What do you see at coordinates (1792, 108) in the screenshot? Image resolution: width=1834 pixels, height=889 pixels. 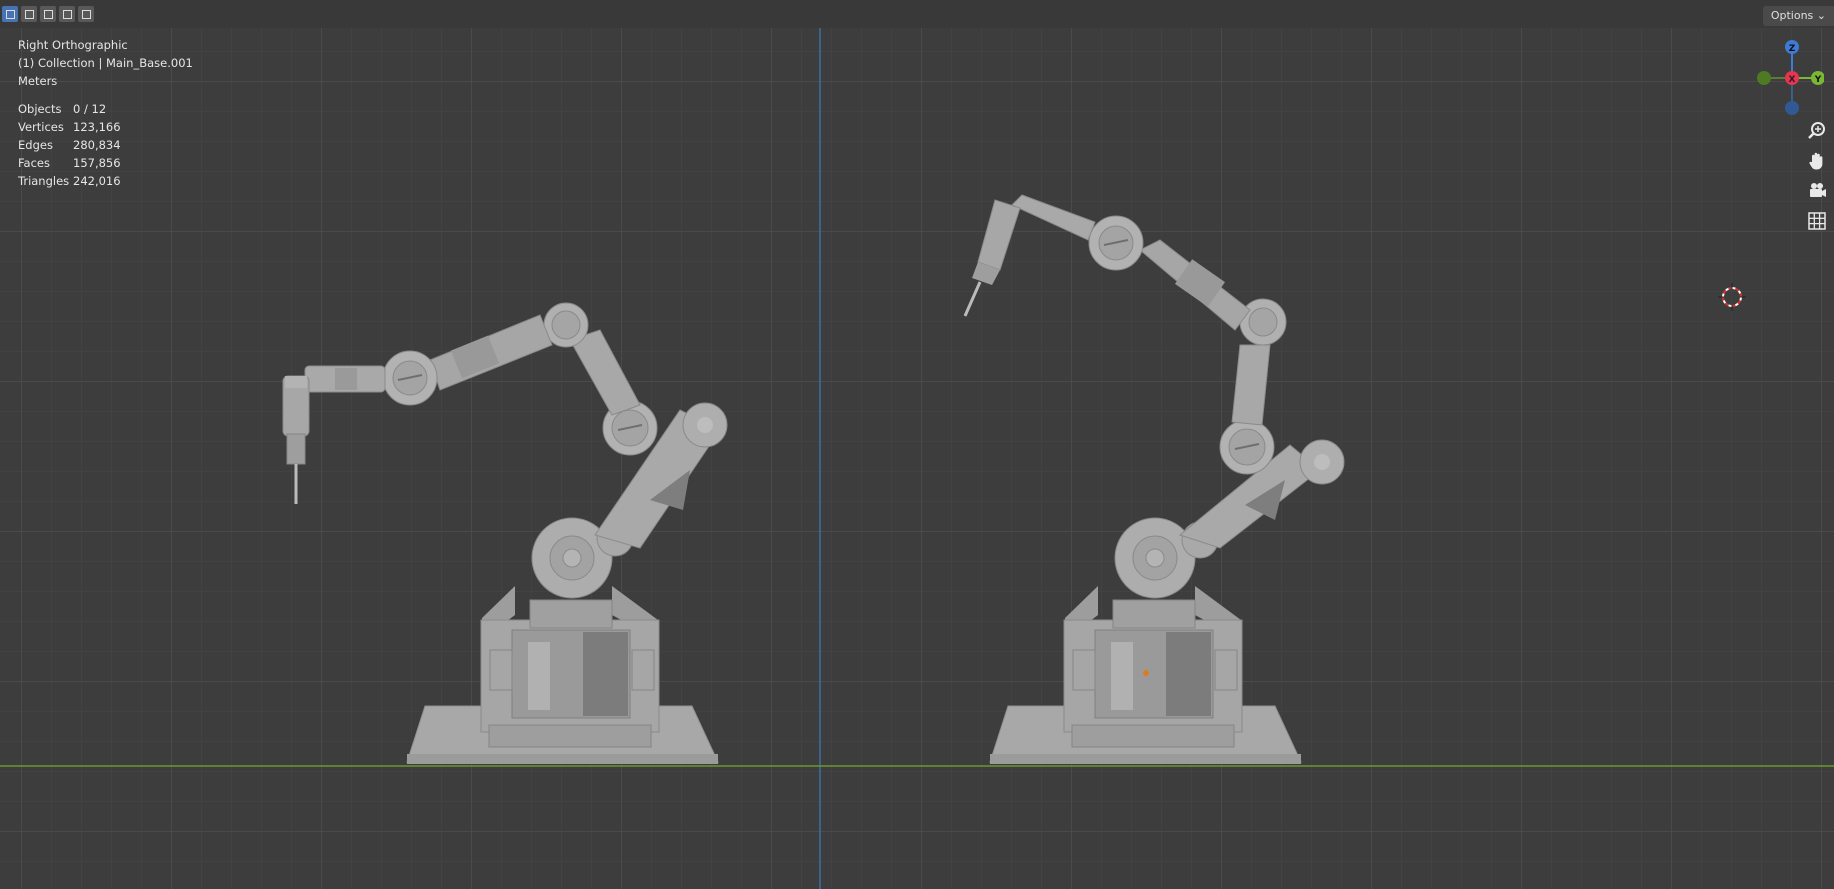 I see `neg-z-axis-handle` at bounding box center [1792, 108].